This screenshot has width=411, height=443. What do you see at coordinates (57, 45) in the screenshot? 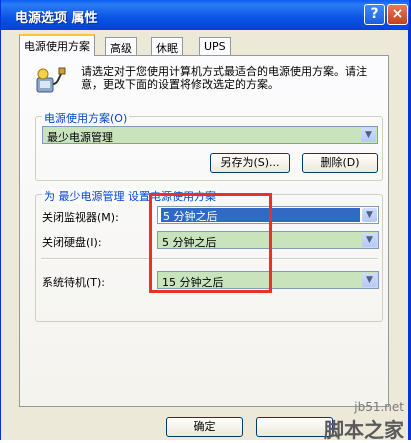
I see `tab-power-schemes: 电源使用方案` at bounding box center [57, 45].